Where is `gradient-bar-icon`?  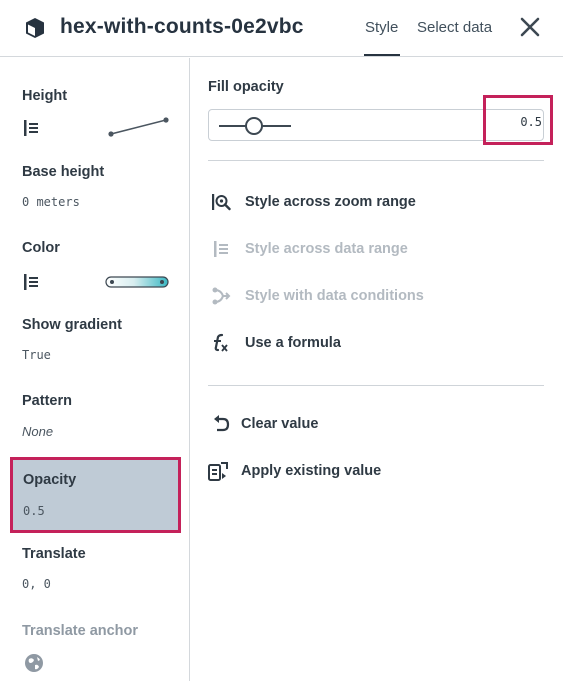 gradient-bar-icon is located at coordinates (137, 282).